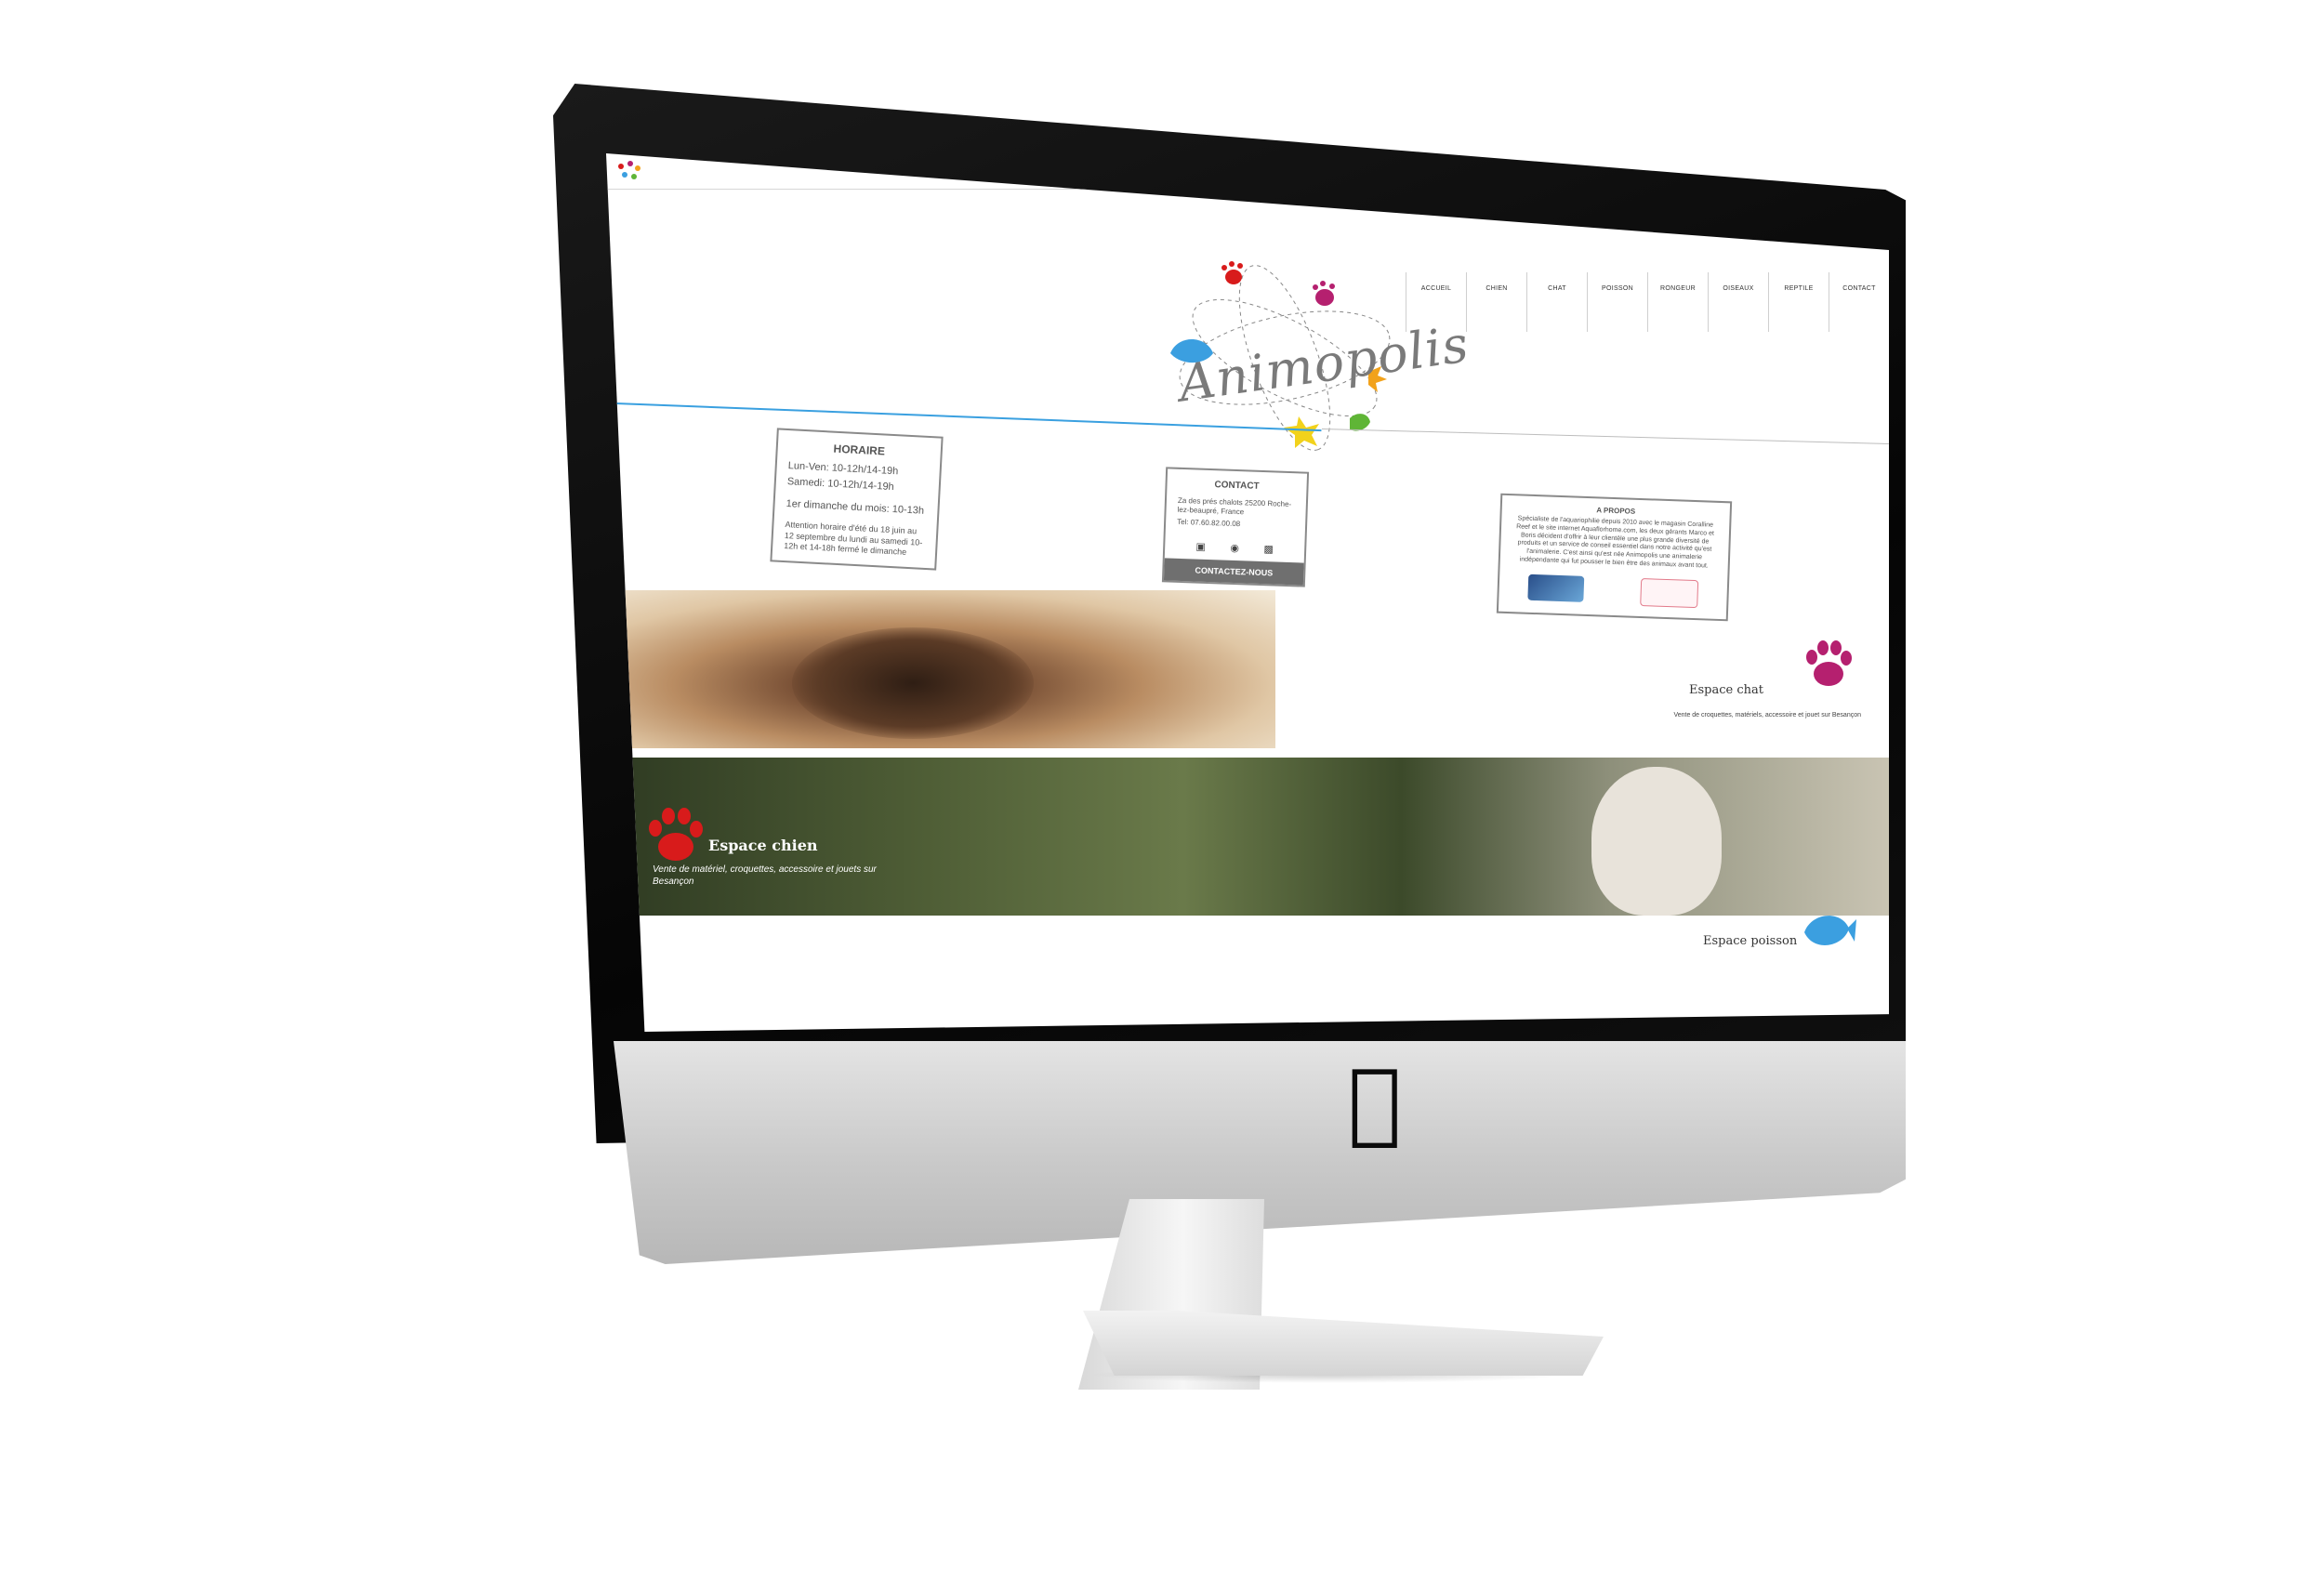 The image size is (2324, 1569). Describe the element at coordinates (1613, 591) in the screenshot. I see `partner-logos` at that location.